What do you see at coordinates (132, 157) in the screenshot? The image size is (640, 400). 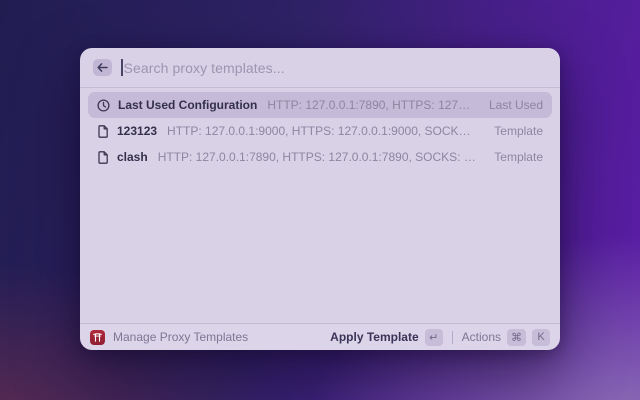 I see `item-title: clash` at bounding box center [132, 157].